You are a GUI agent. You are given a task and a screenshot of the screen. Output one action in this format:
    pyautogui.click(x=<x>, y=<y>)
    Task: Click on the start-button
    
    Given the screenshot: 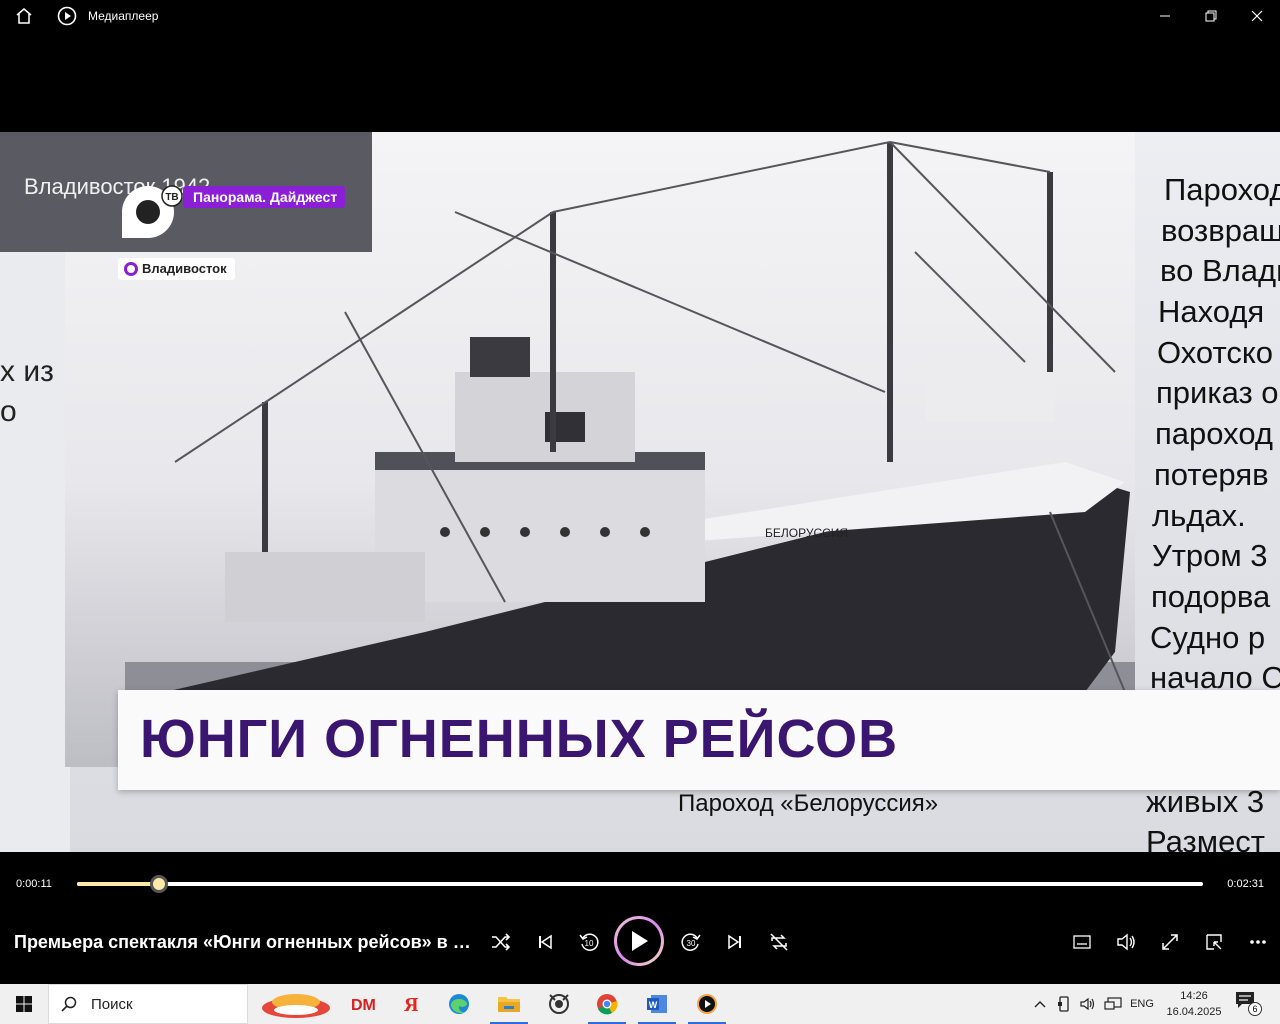 What is the action you would take?
    pyautogui.click(x=24, y=1004)
    